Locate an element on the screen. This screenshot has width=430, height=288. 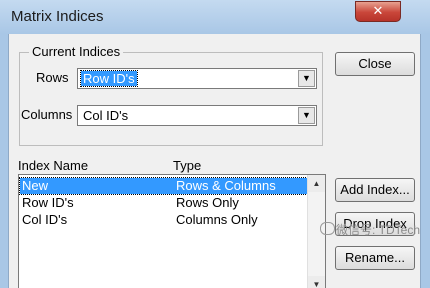
list-item: Row ID's Rows Only is located at coordinates (163, 203).